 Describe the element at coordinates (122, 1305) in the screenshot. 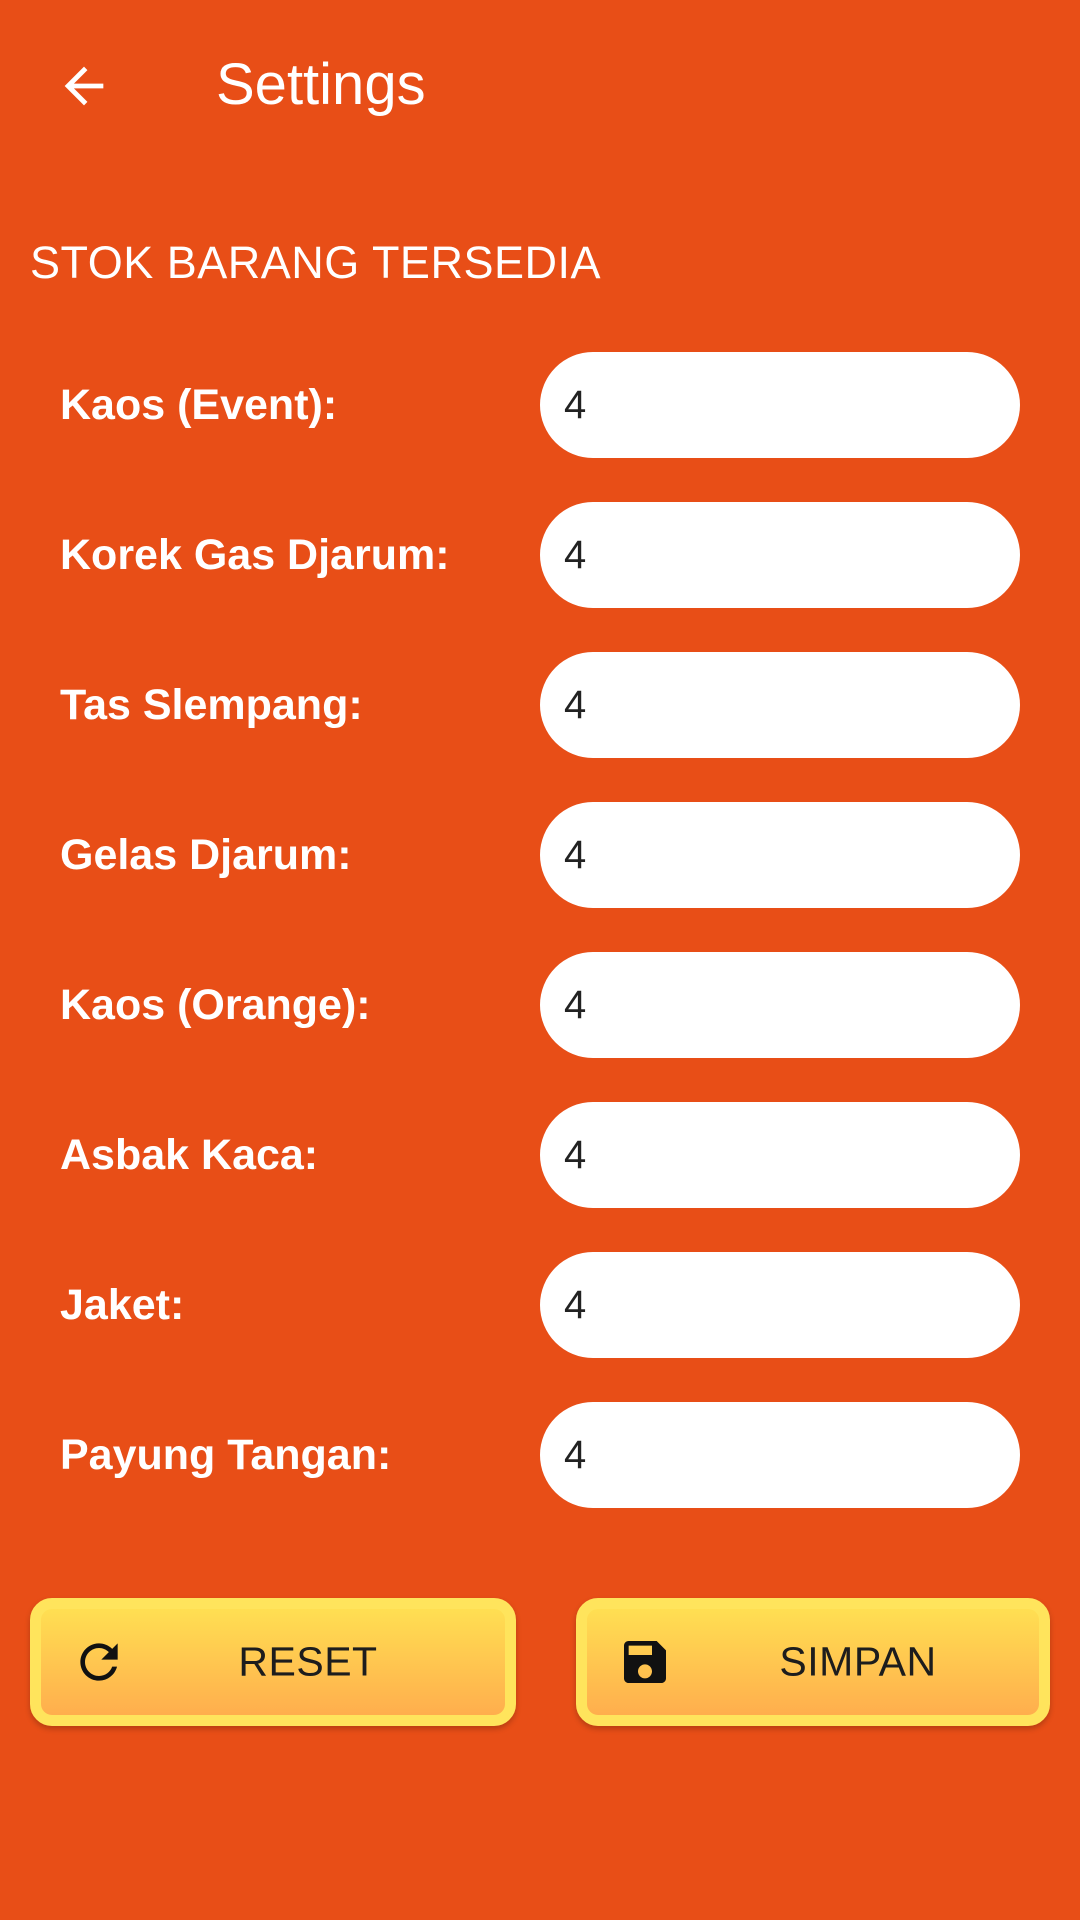

I see `stock-label: Jaket:` at that location.